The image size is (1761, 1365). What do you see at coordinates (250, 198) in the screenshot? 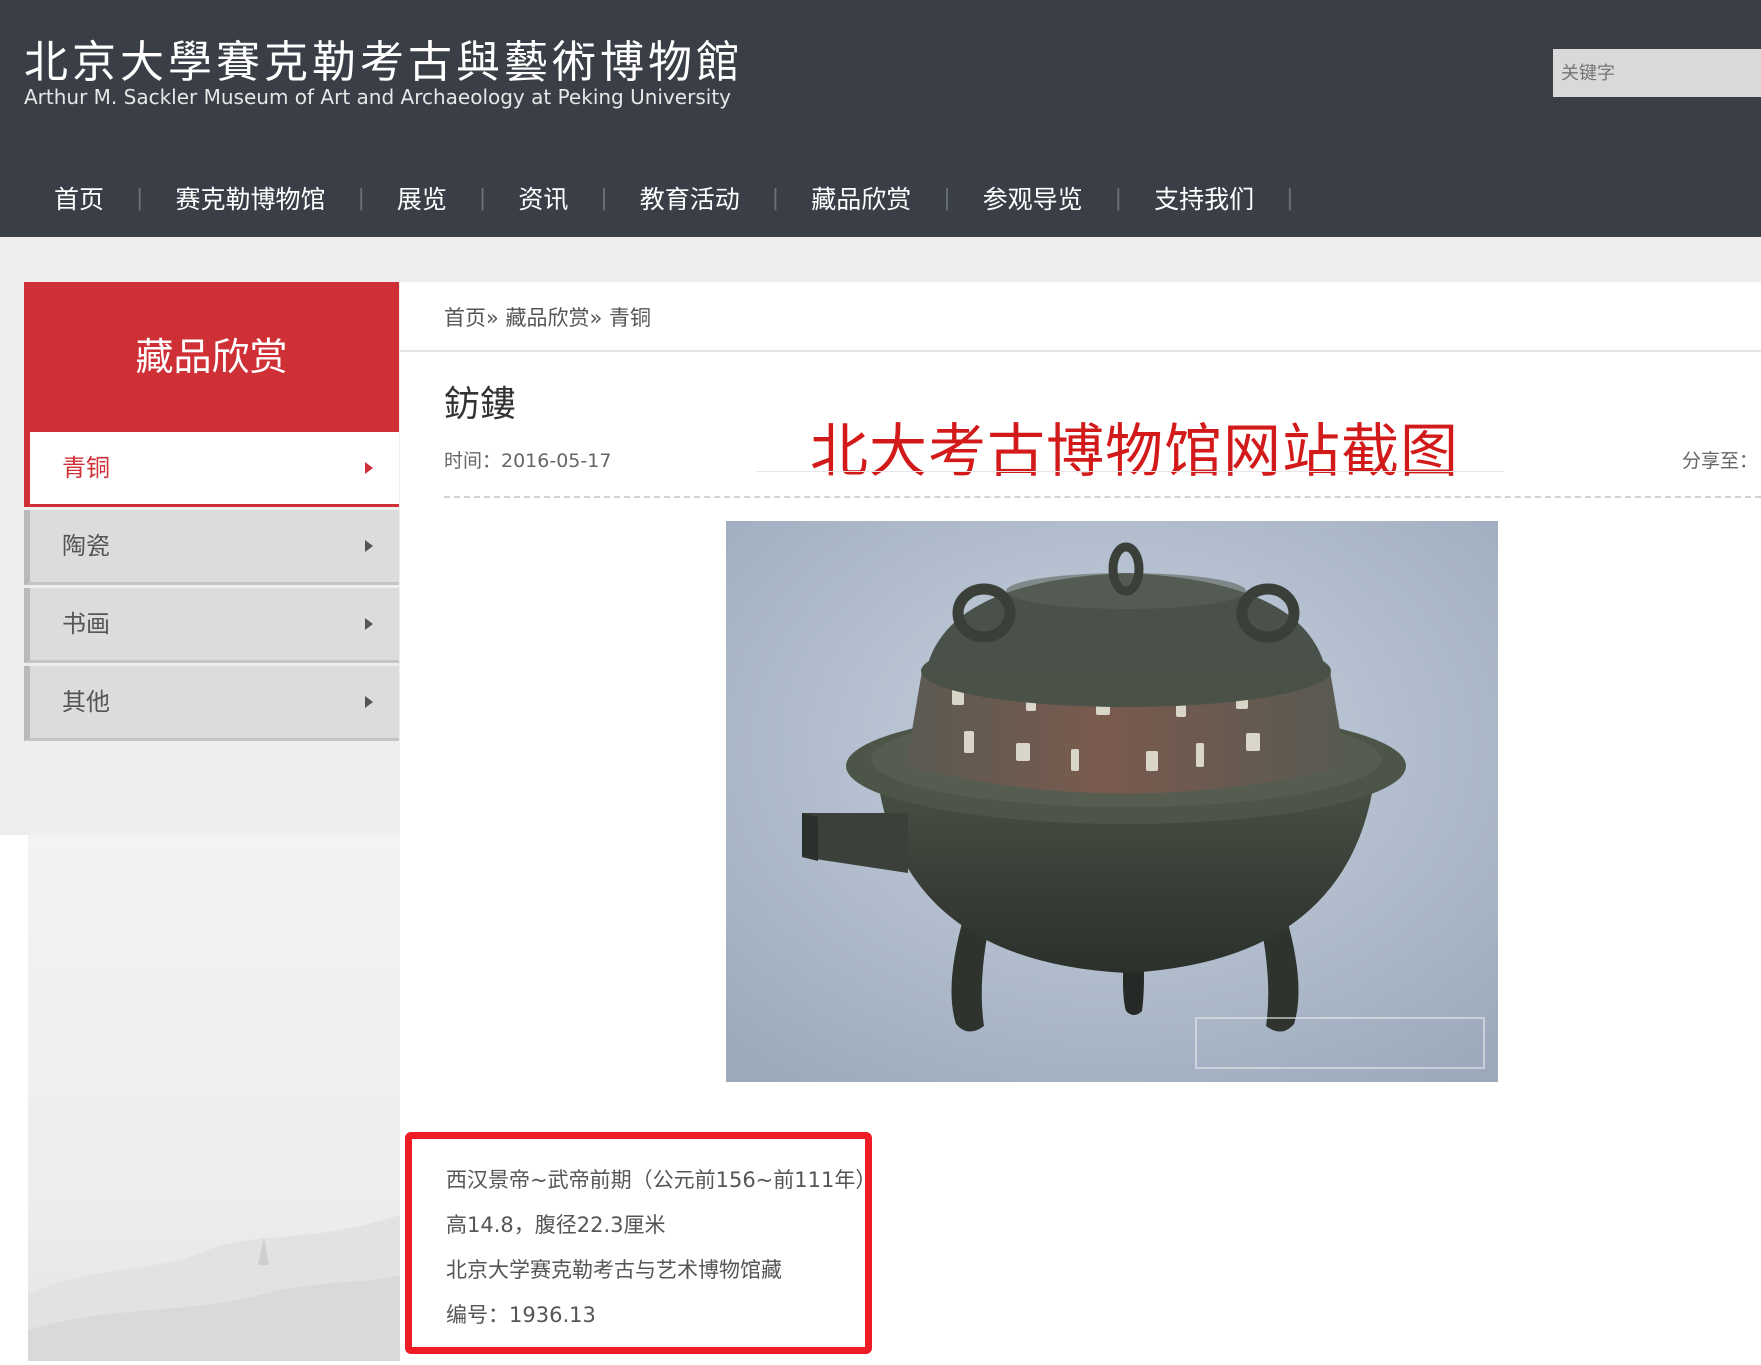
I see `nav-item-museum: 赛克勒博物馆` at bounding box center [250, 198].